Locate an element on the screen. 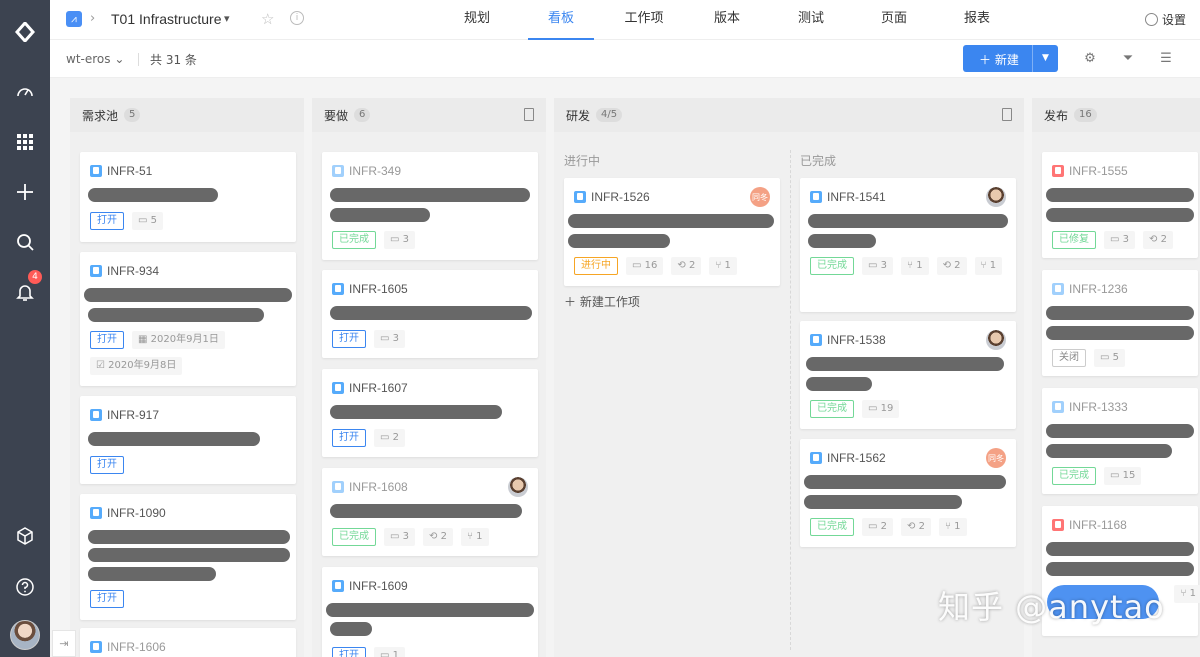 The width and height of the screenshot is (1200, 657). card-id: INFR-1236 is located at coordinates (1098, 289).